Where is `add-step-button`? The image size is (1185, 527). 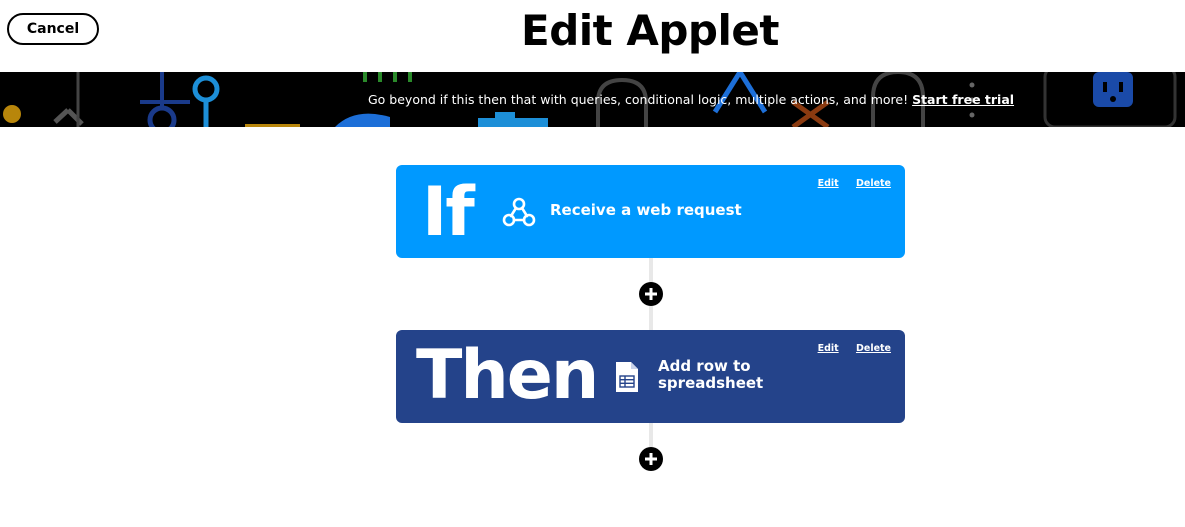 add-step-button is located at coordinates (651, 294).